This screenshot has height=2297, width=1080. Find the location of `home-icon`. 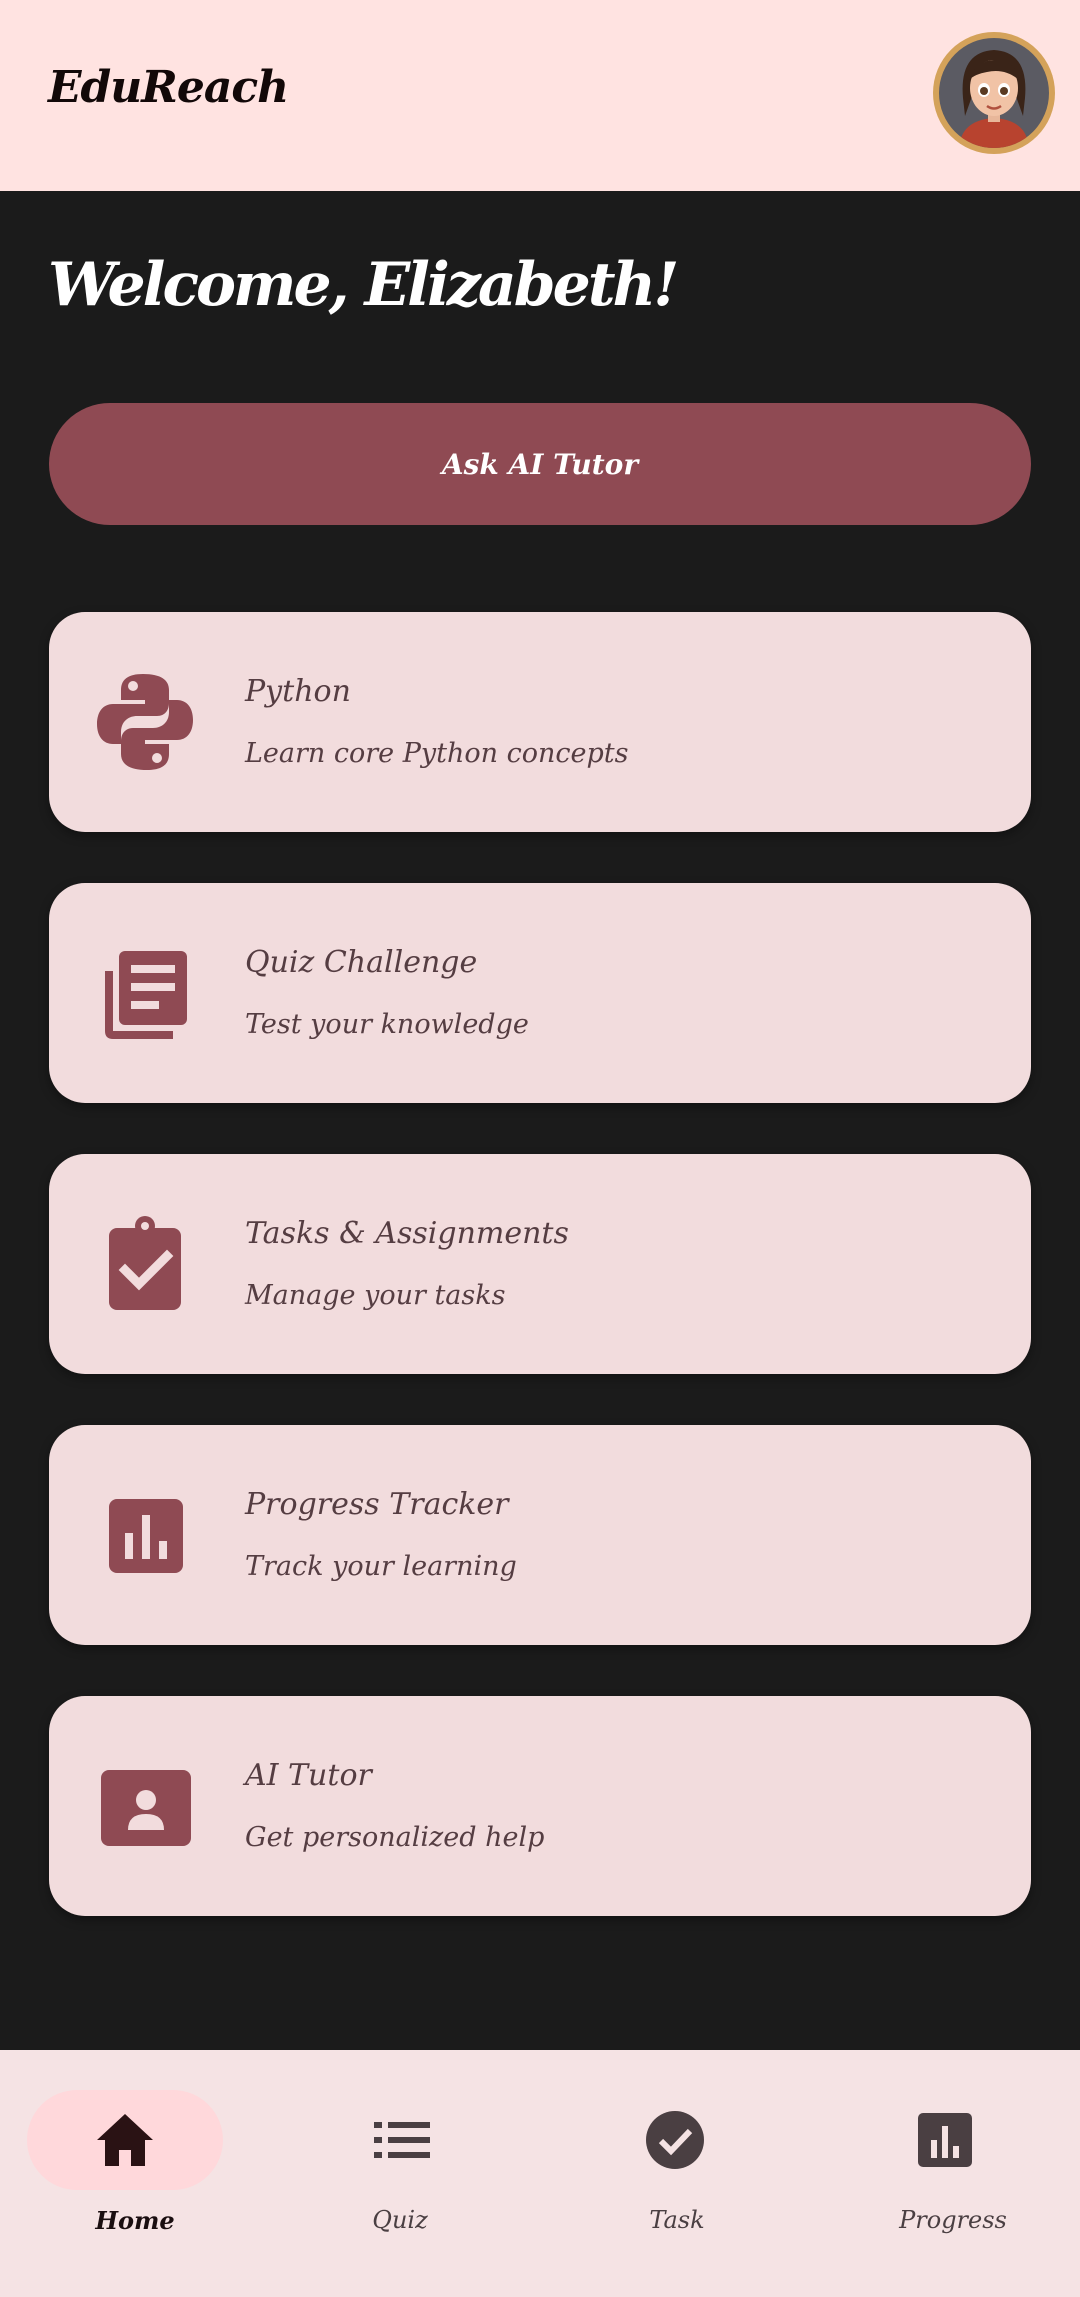

home-icon is located at coordinates (125, 2140).